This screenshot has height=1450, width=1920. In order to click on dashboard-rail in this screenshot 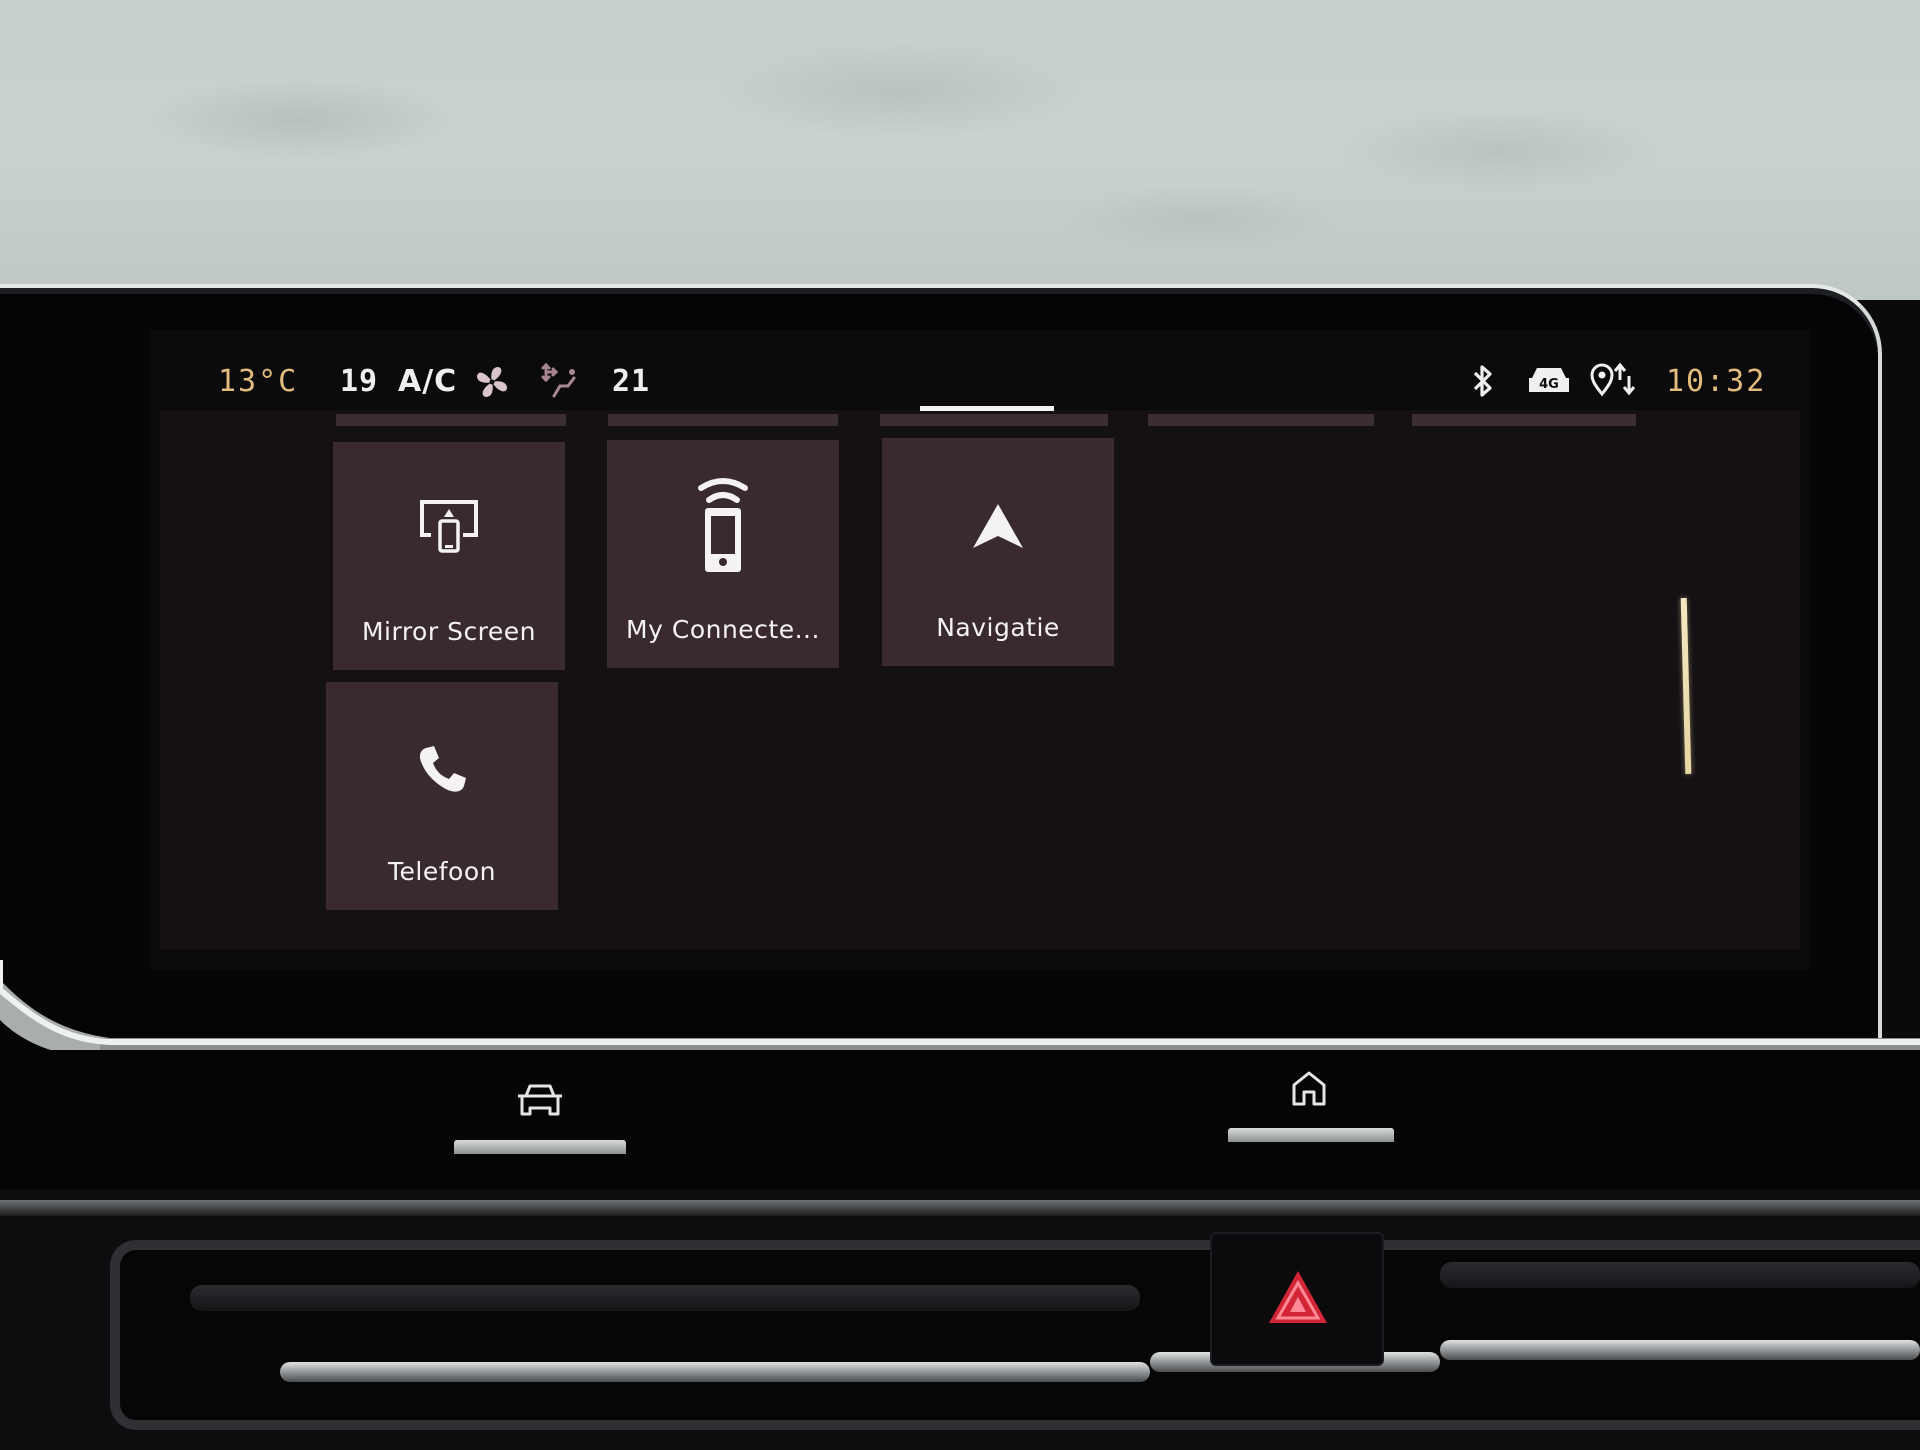, I will do `click(960, 1208)`.